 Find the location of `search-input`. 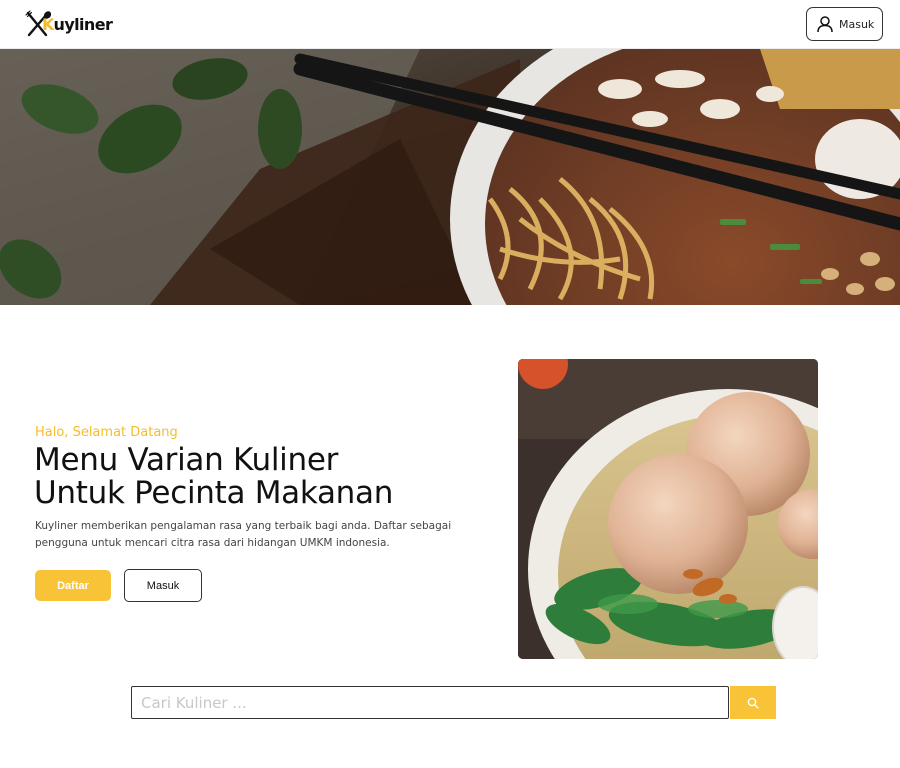

search-input is located at coordinates (430, 702).